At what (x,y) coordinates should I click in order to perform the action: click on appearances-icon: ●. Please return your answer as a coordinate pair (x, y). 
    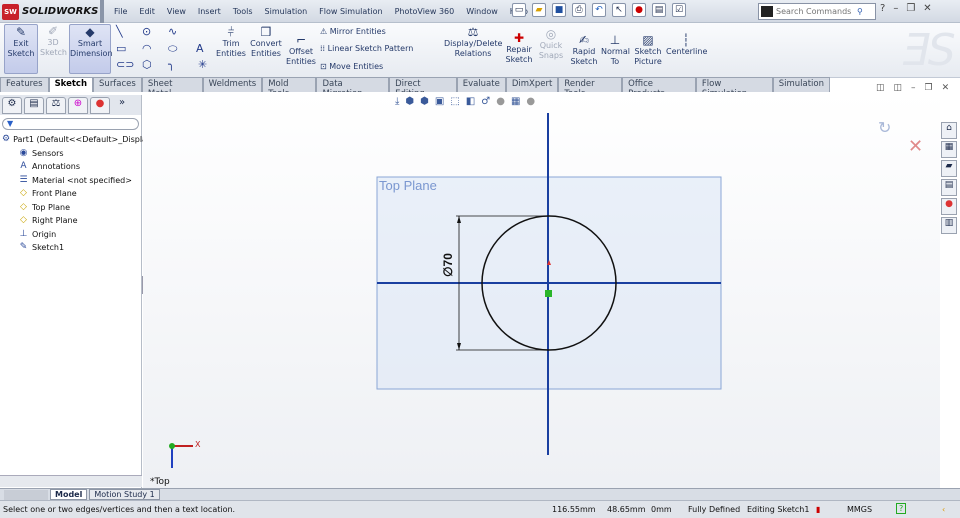
    Looking at the image, I should click on (949, 206).